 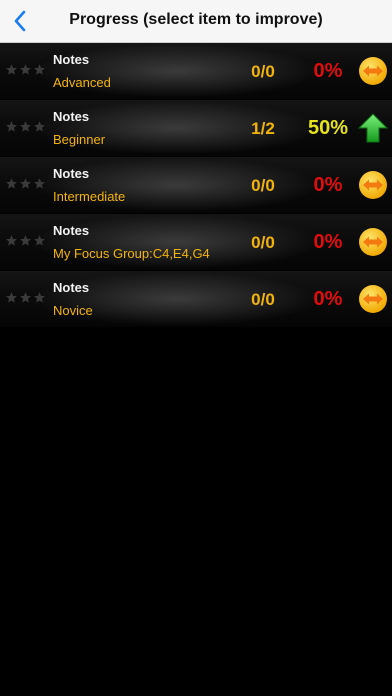 I want to click on item-level: Beginner, so click(x=79, y=139).